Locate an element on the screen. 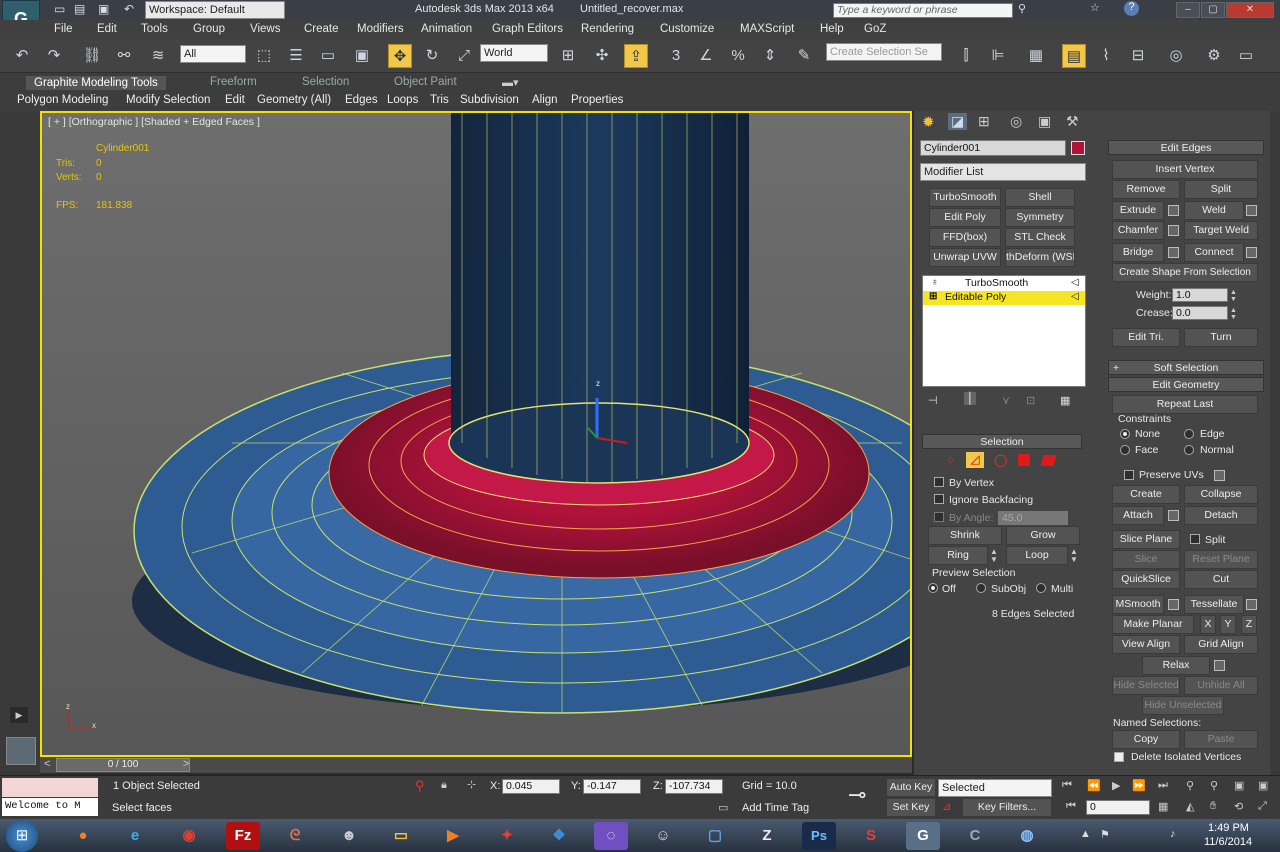  time-next-icon: > is located at coordinates (186, 764).